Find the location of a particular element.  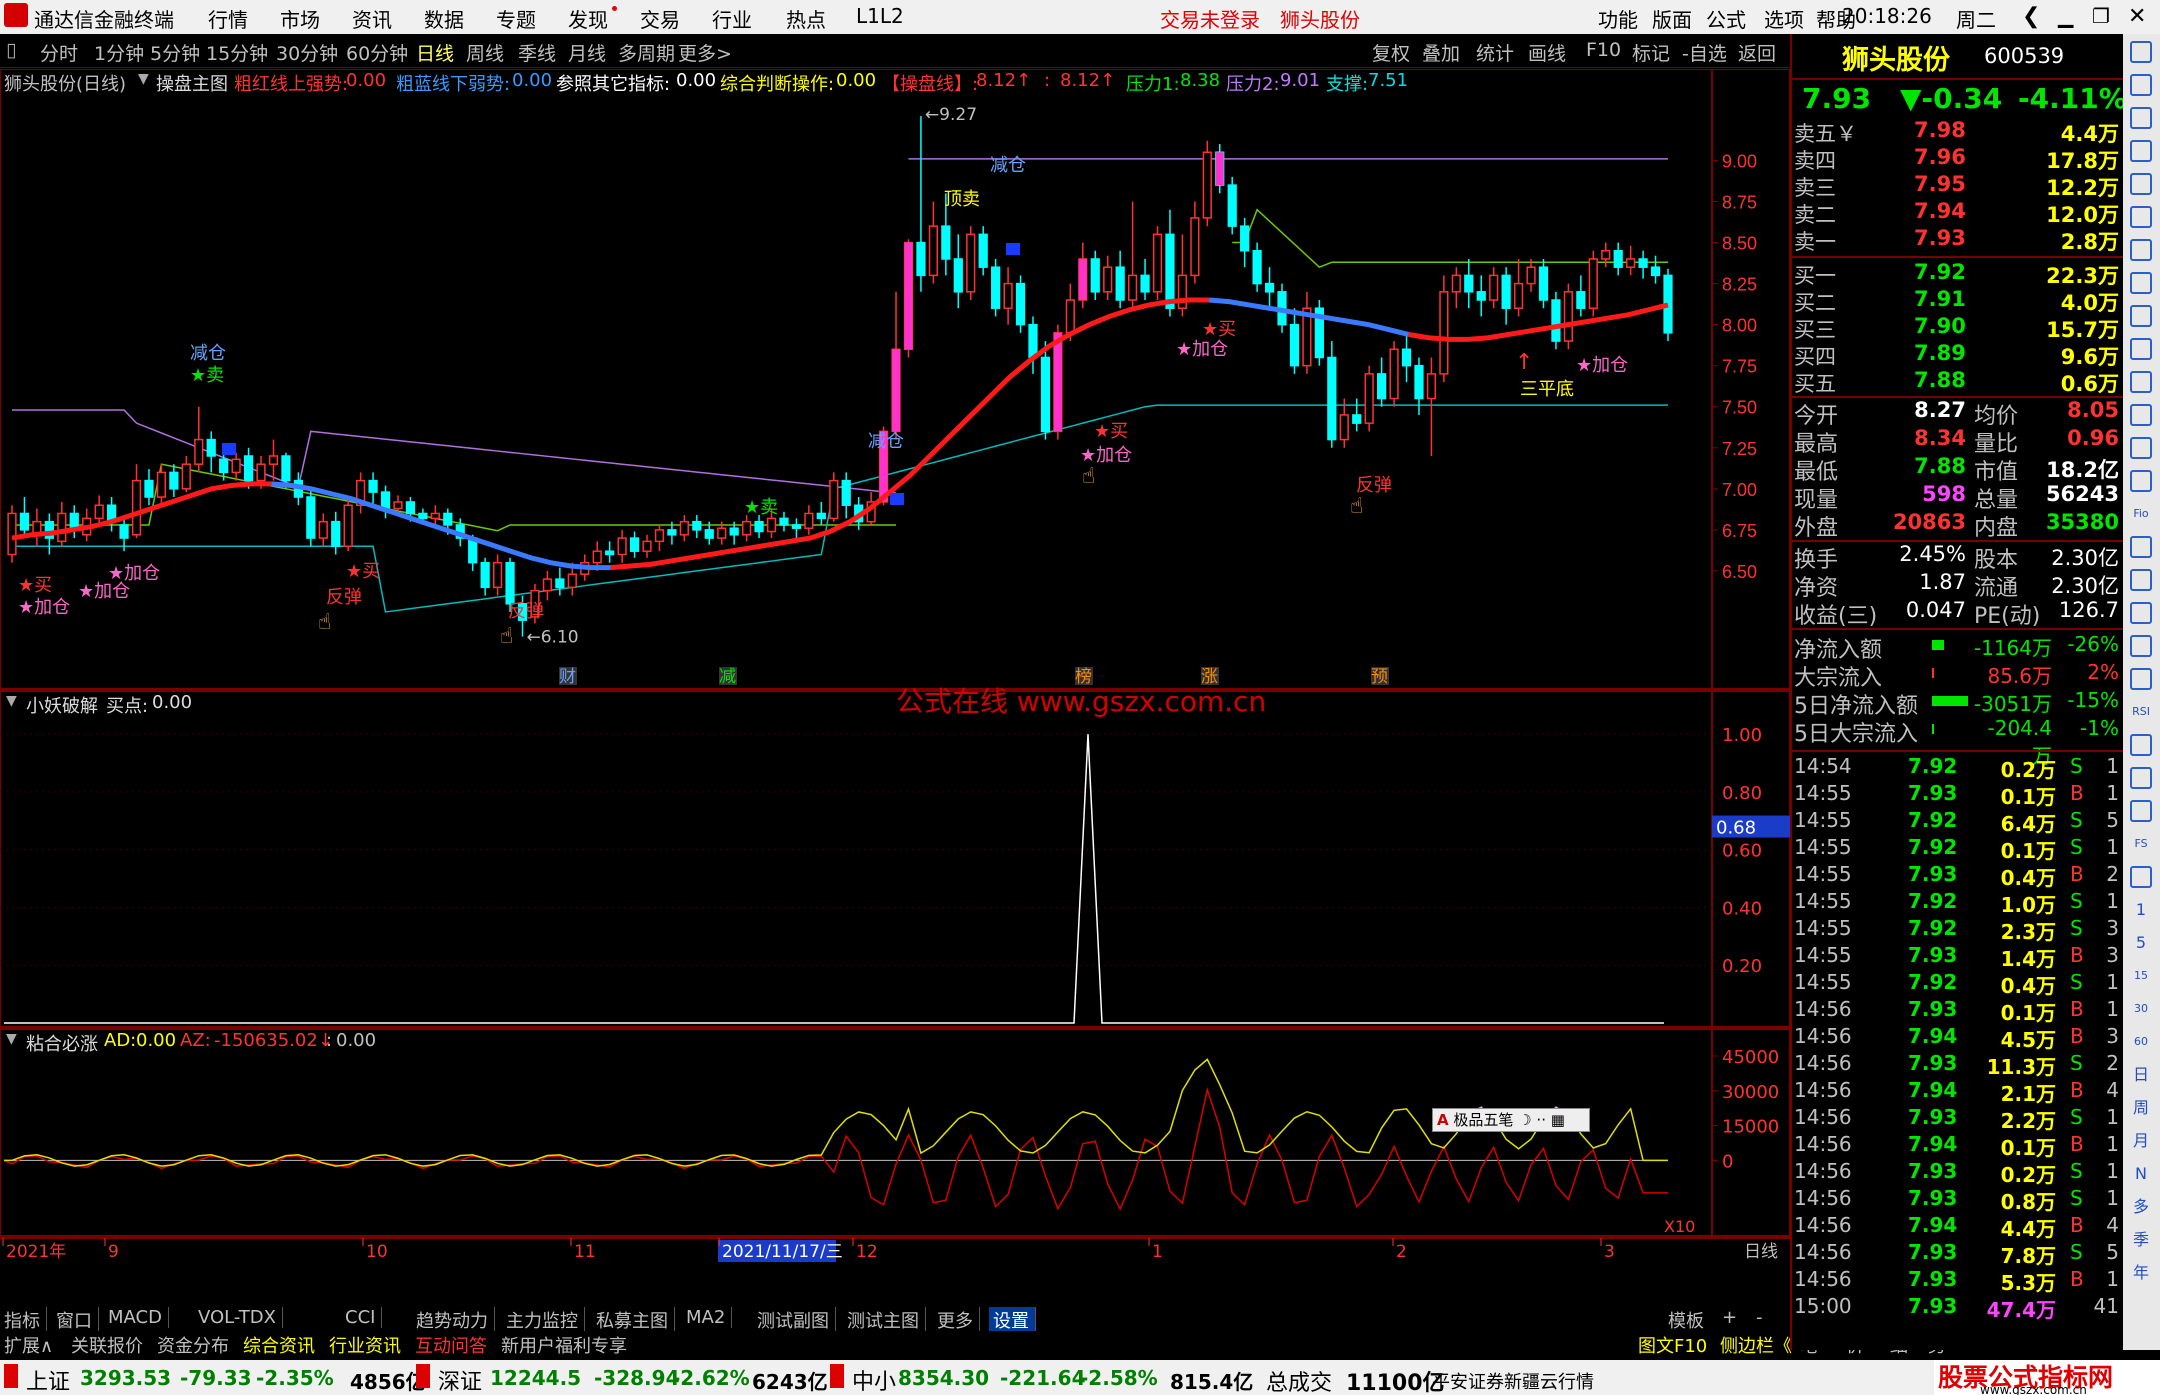

book-icon is located at coordinates (2141, 349).